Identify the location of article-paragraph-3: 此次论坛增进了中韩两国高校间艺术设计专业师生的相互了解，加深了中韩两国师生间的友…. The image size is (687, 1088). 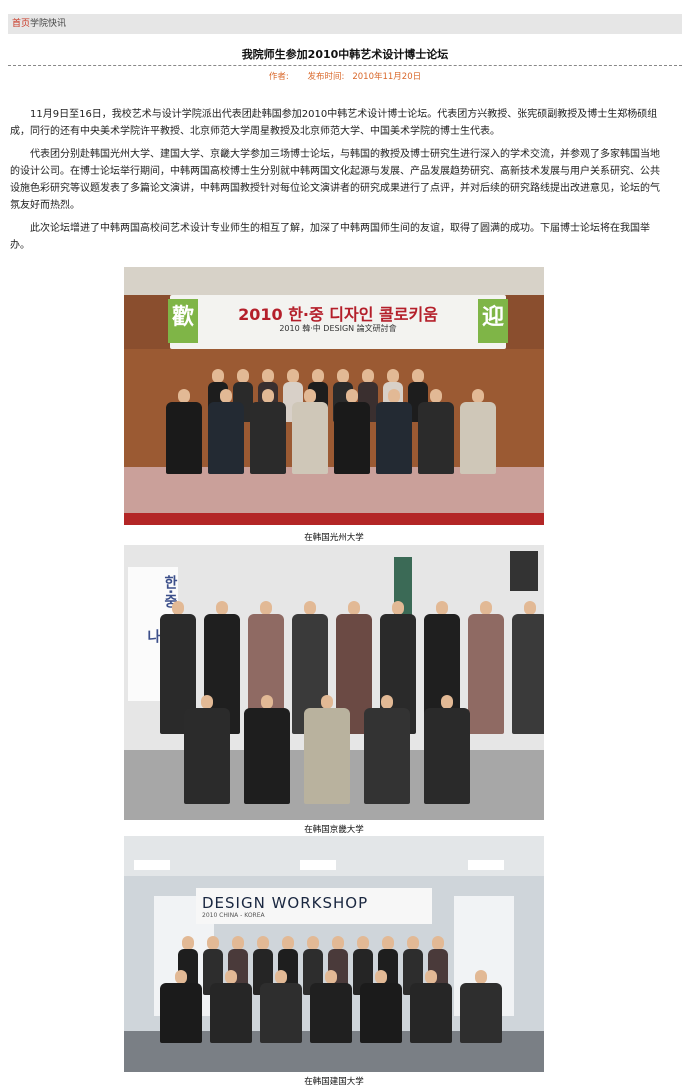
(330, 237).